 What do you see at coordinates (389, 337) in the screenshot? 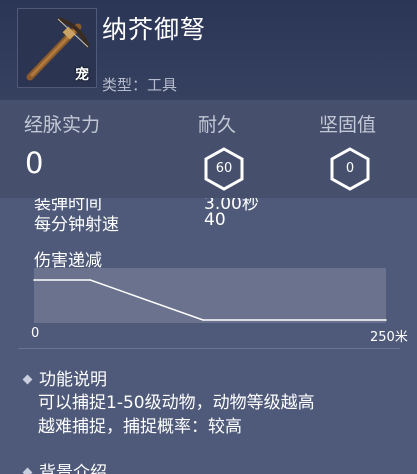
I see `x-axis-end-label: 250米` at bounding box center [389, 337].